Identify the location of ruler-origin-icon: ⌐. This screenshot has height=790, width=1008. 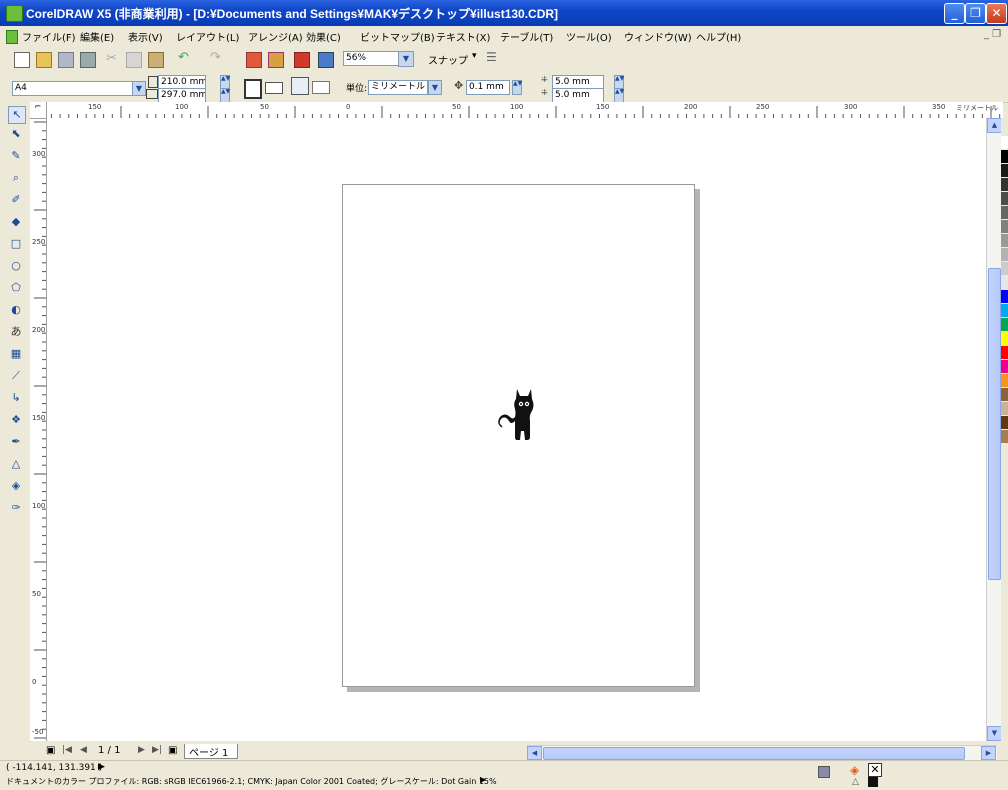
(38, 110).